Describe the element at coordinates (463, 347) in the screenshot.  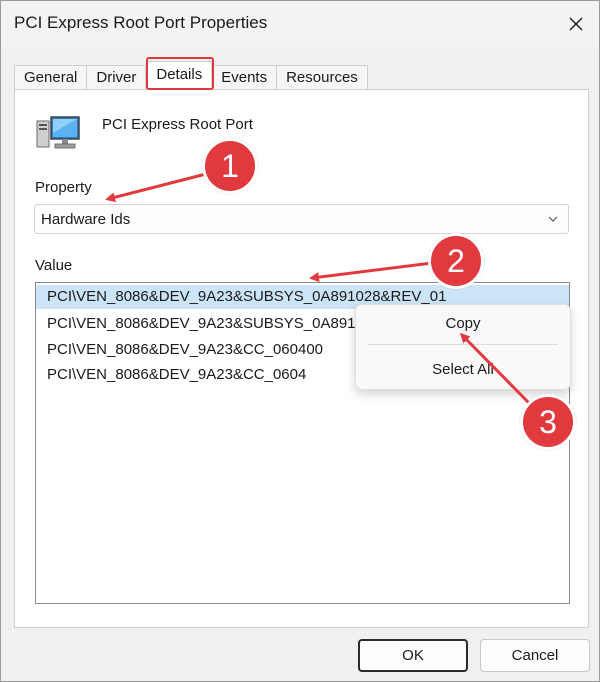
I see `context-menu: Copy Select All` at that location.